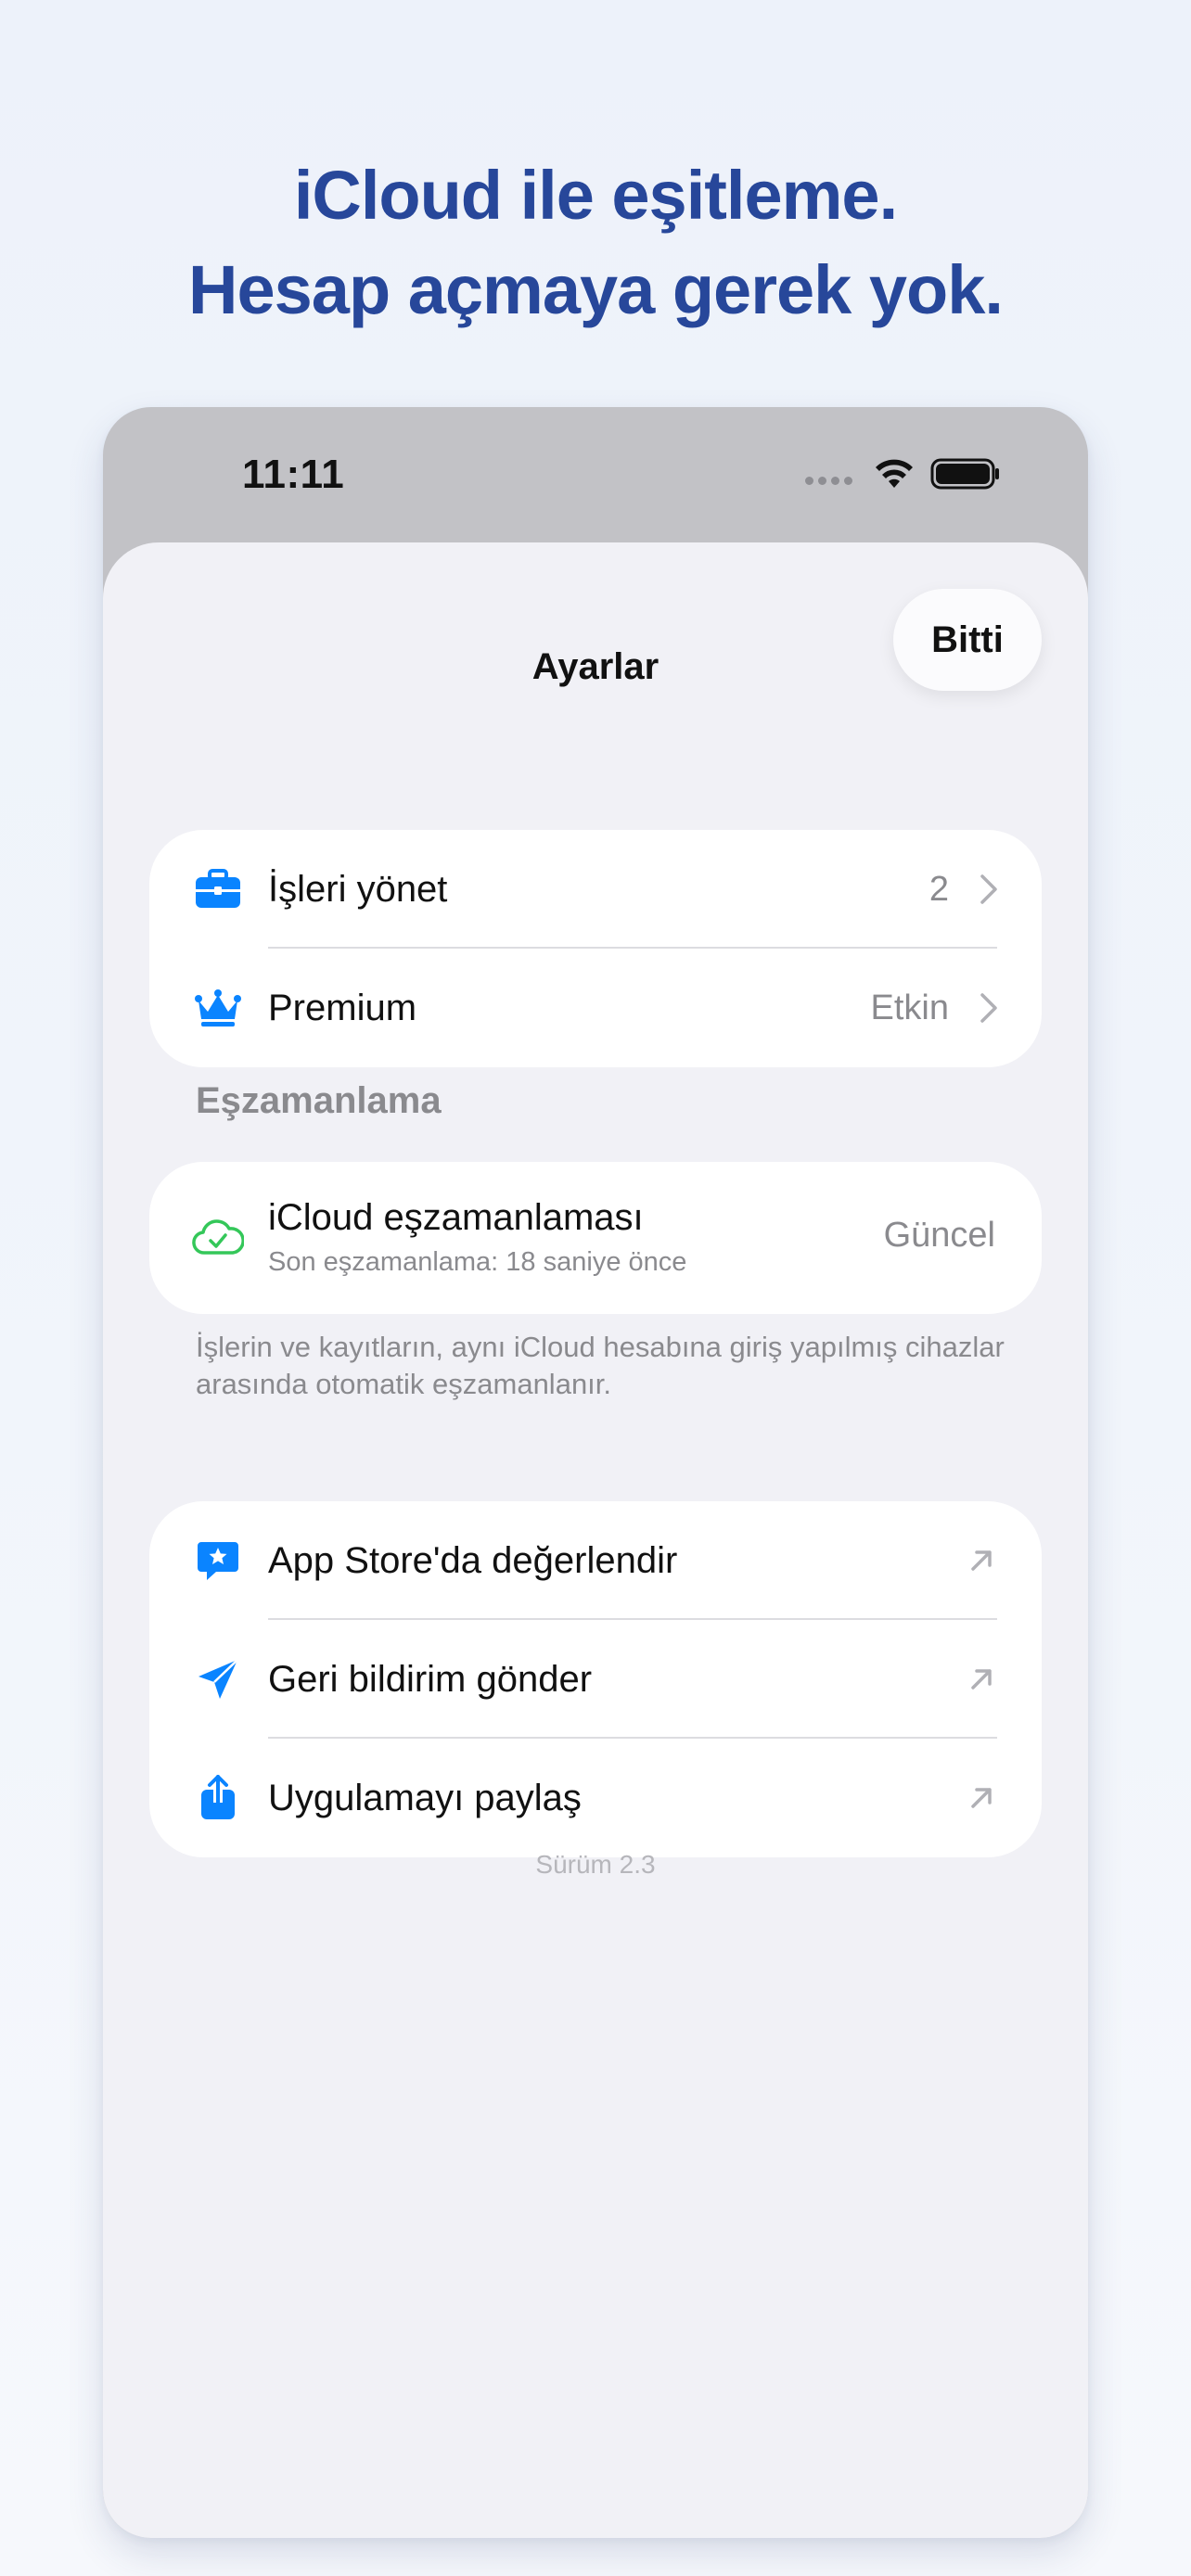  I want to click on sync-status: Güncel, so click(939, 1236).